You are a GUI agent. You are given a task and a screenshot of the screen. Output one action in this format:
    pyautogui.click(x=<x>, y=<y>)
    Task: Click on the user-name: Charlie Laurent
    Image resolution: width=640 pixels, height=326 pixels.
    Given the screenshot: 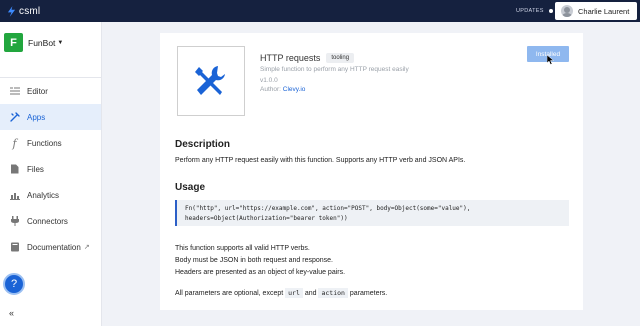 What is the action you would take?
    pyautogui.click(x=604, y=11)
    